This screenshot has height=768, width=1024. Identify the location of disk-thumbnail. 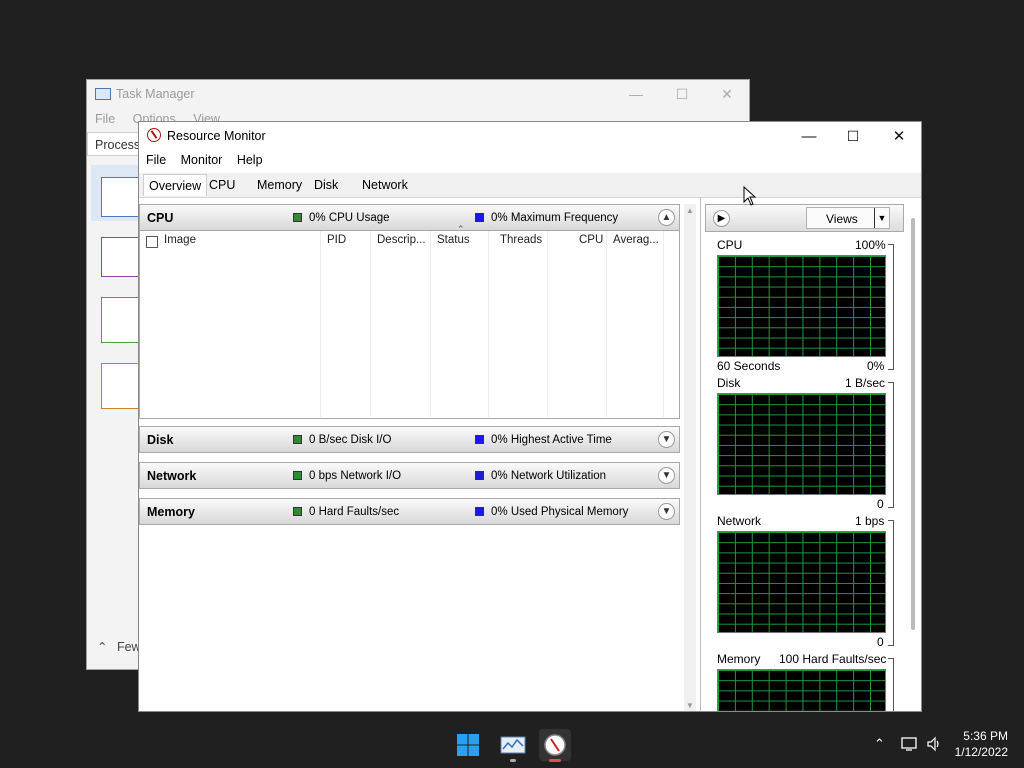
(120, 320).